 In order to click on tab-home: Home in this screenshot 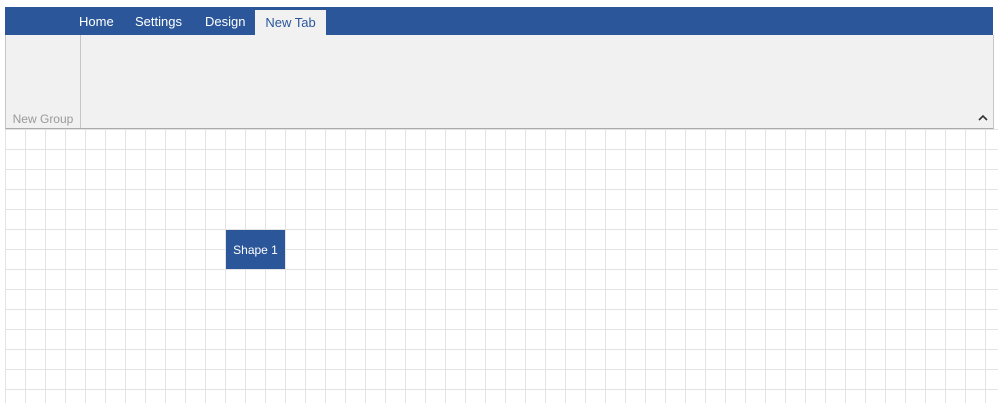, I will do `click(96, 21)`.